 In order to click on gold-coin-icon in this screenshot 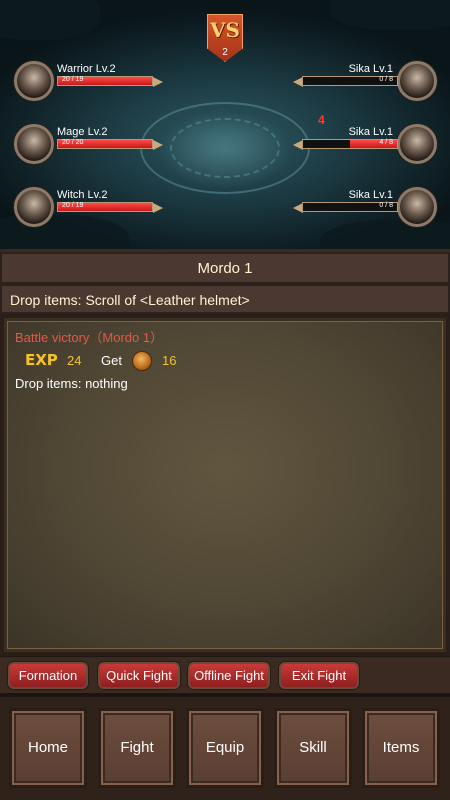, I will do `click(142, 361)`.